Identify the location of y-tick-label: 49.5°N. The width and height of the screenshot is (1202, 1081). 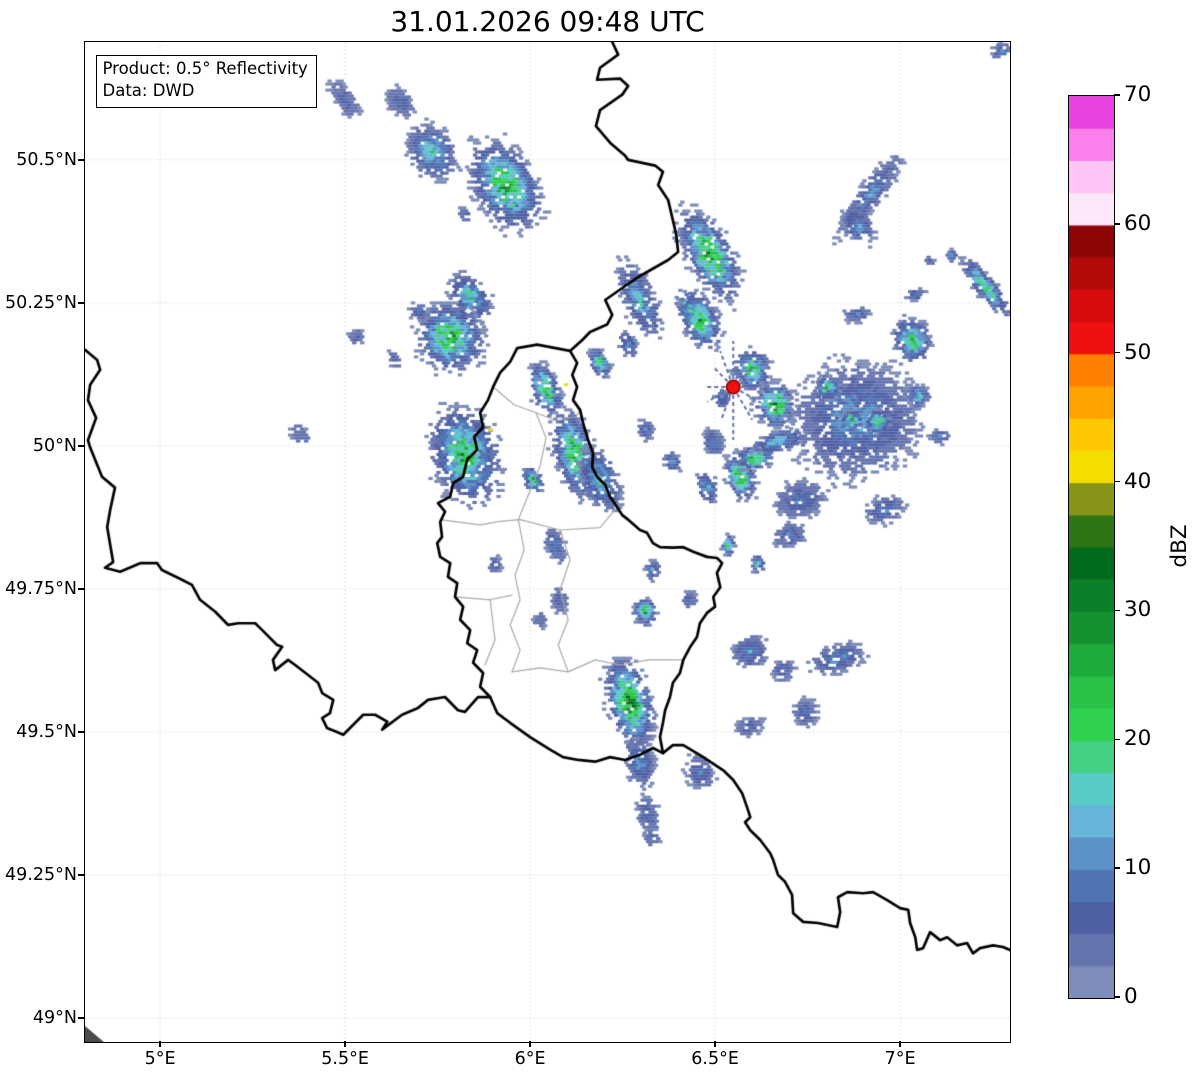
(46, 731).